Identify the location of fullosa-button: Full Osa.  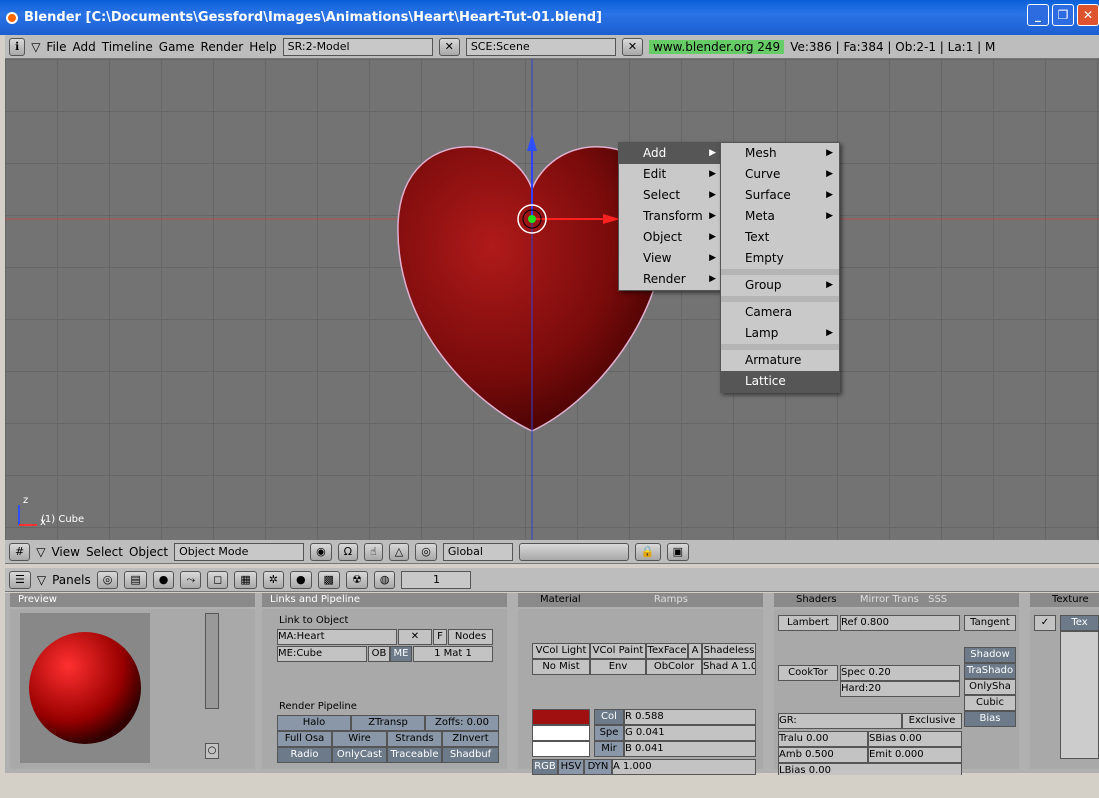
(304, 739).